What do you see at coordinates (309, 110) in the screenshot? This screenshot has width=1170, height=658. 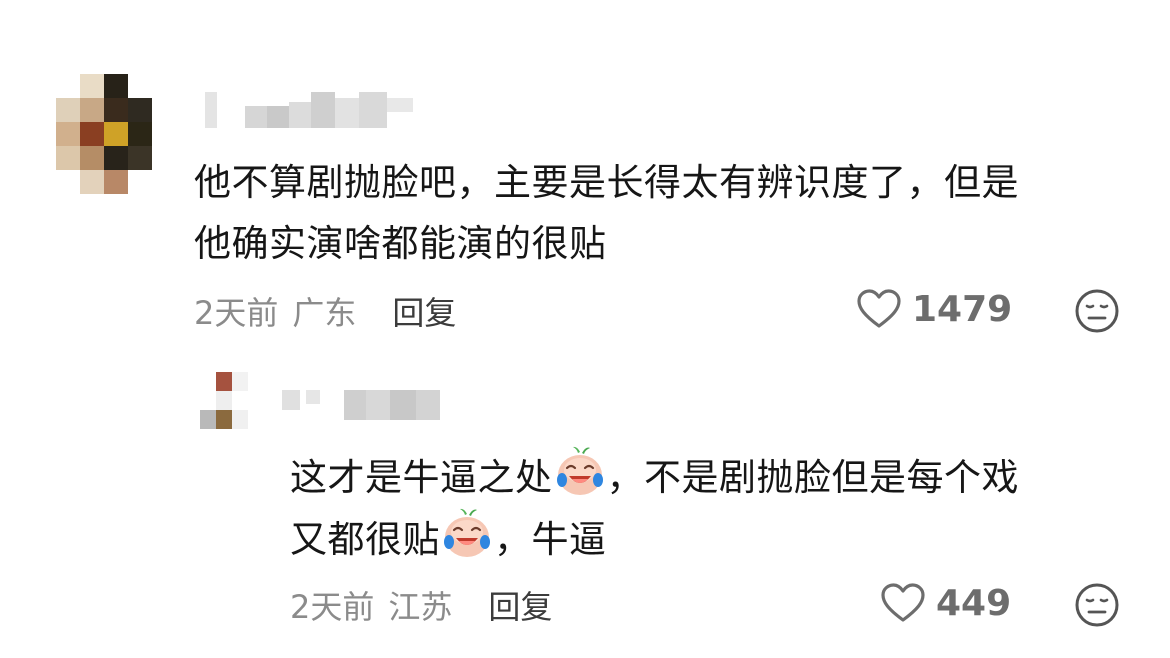 I see `username-blurred` at bounding box center [309, 110].